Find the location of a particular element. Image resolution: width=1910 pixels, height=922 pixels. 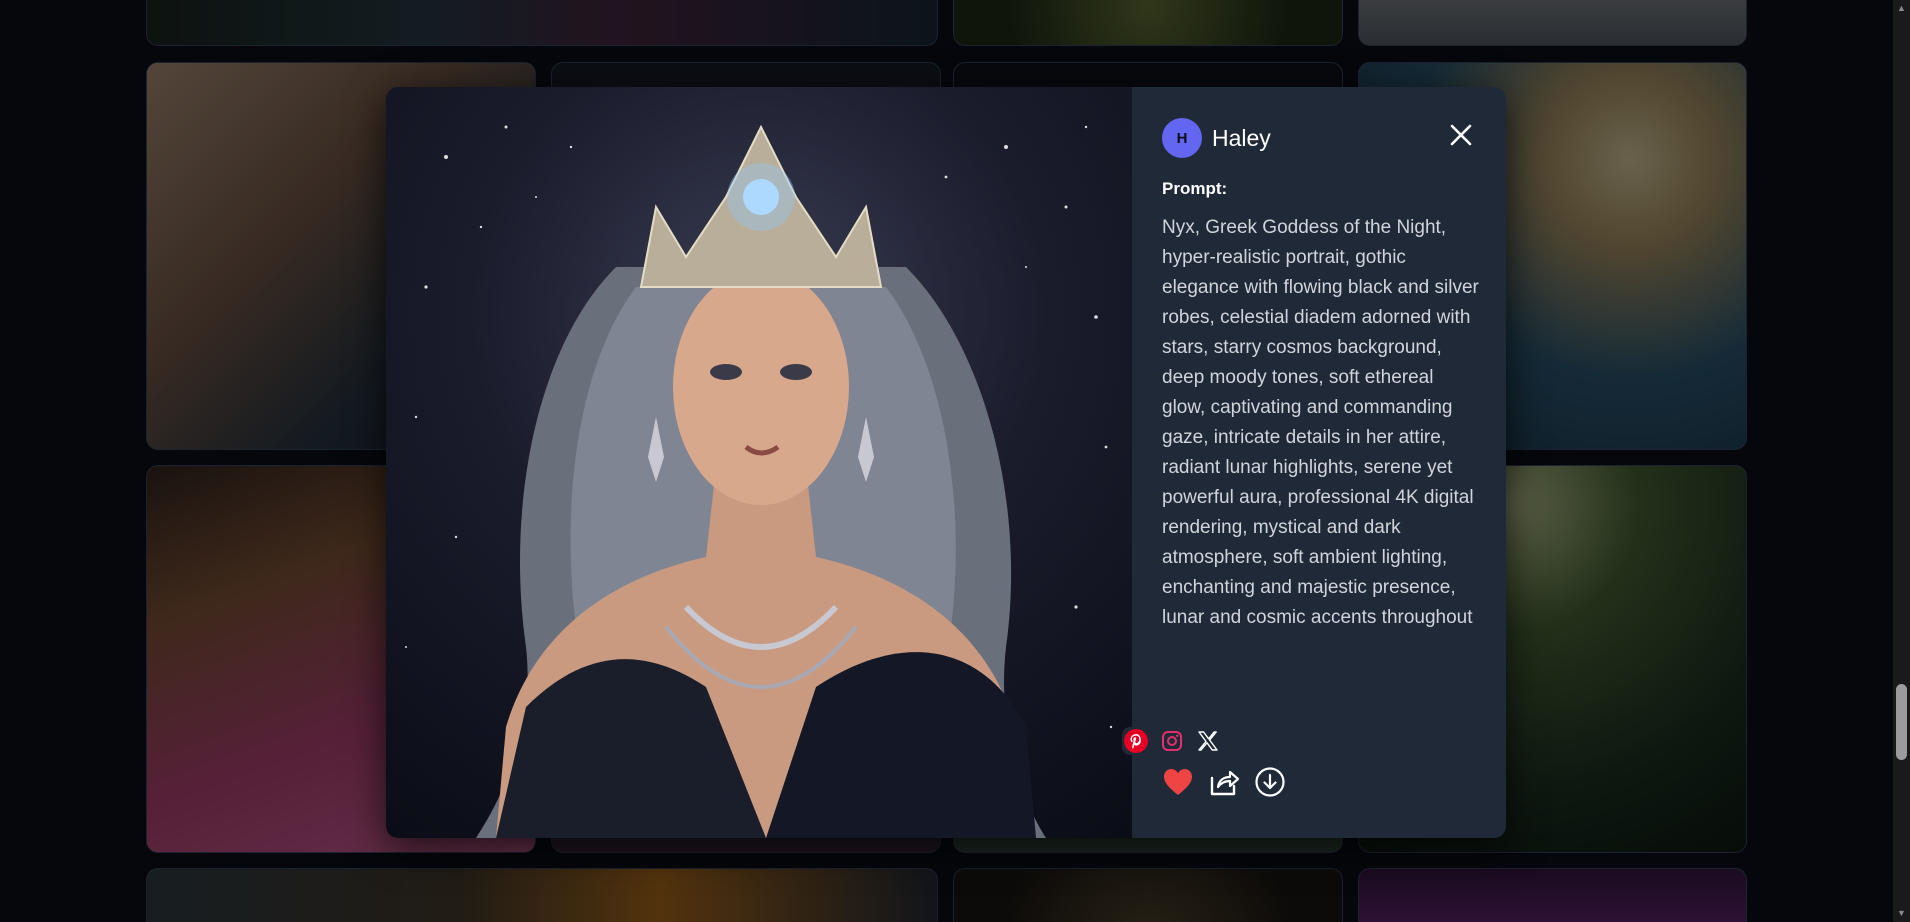

image-actions-row is located at coordinates (1224, 782).